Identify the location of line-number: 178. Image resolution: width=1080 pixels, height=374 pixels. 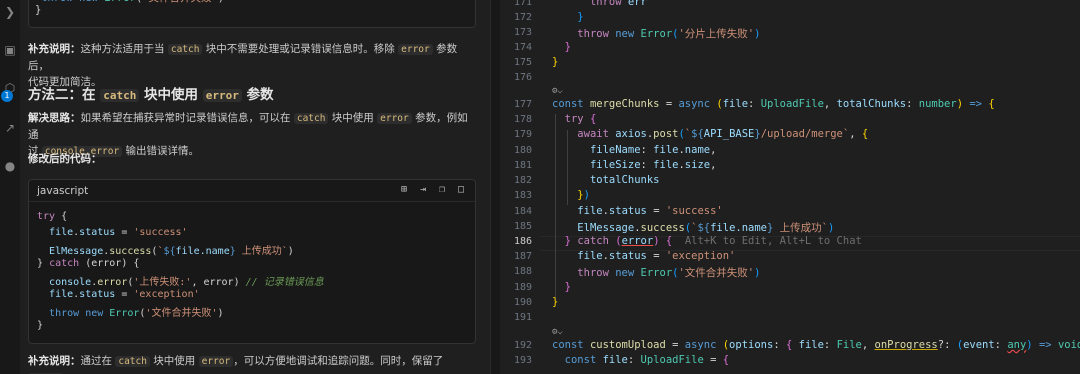
(522, 119).